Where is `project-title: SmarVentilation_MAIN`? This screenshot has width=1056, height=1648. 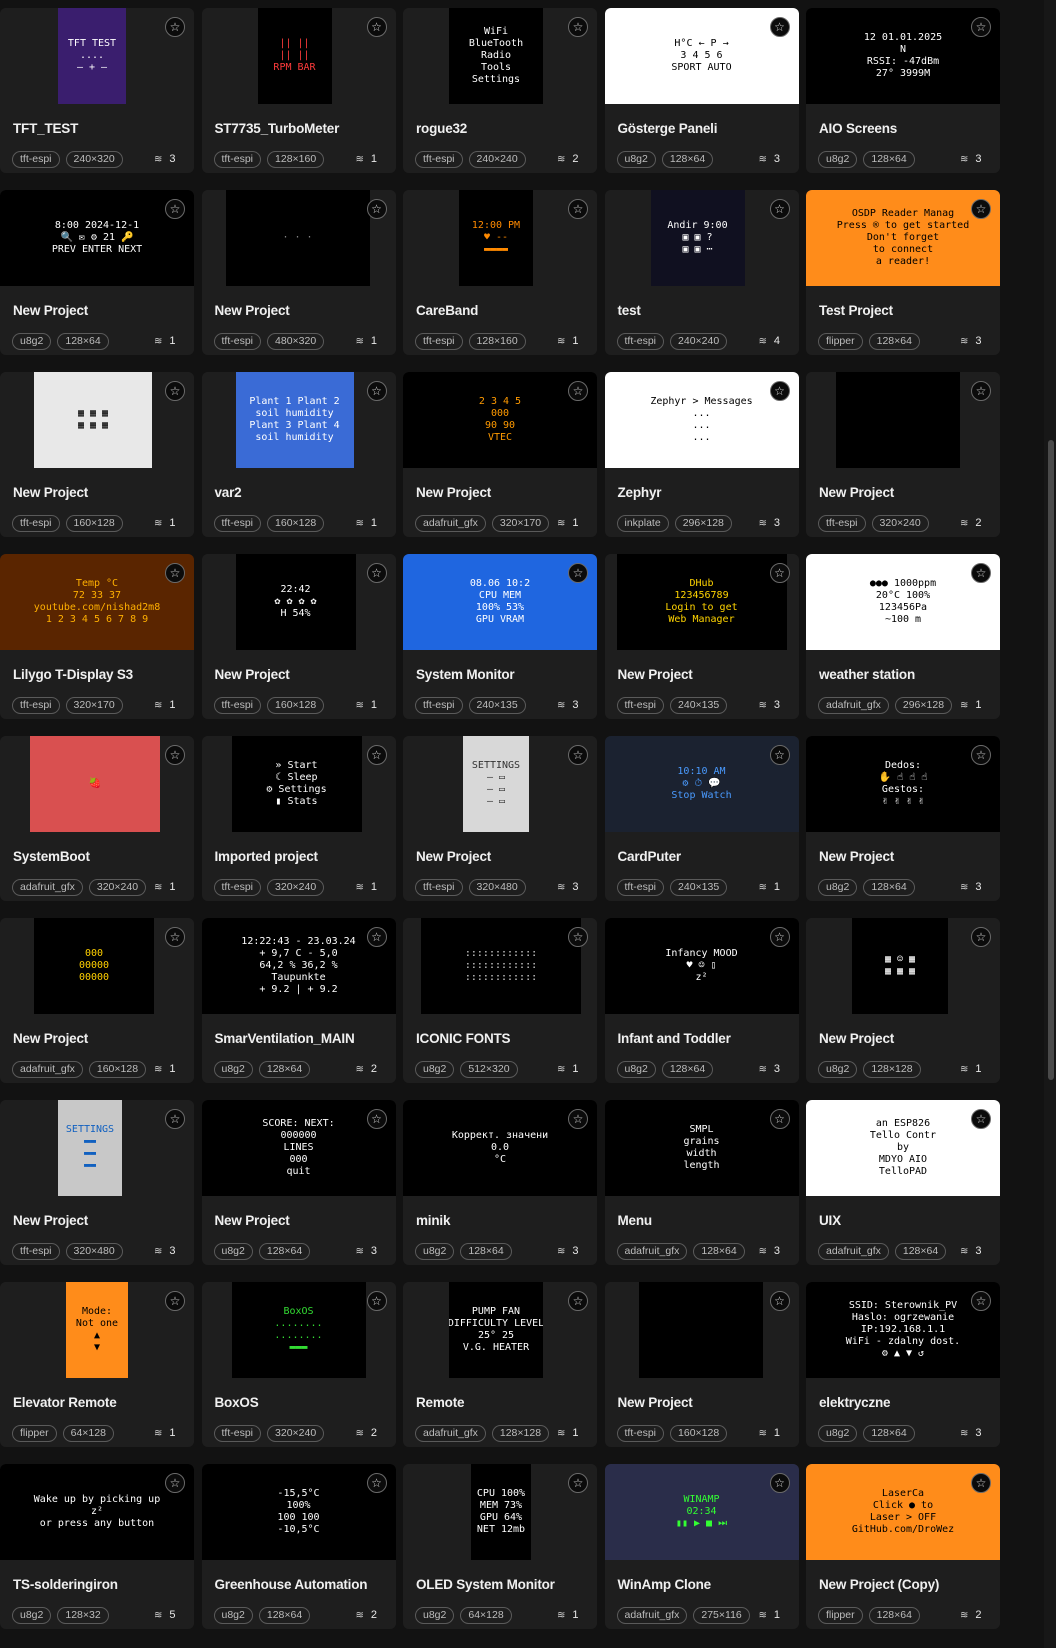
project-title: SmarVentilation_MAIN is located at coordinates (285, 1038).